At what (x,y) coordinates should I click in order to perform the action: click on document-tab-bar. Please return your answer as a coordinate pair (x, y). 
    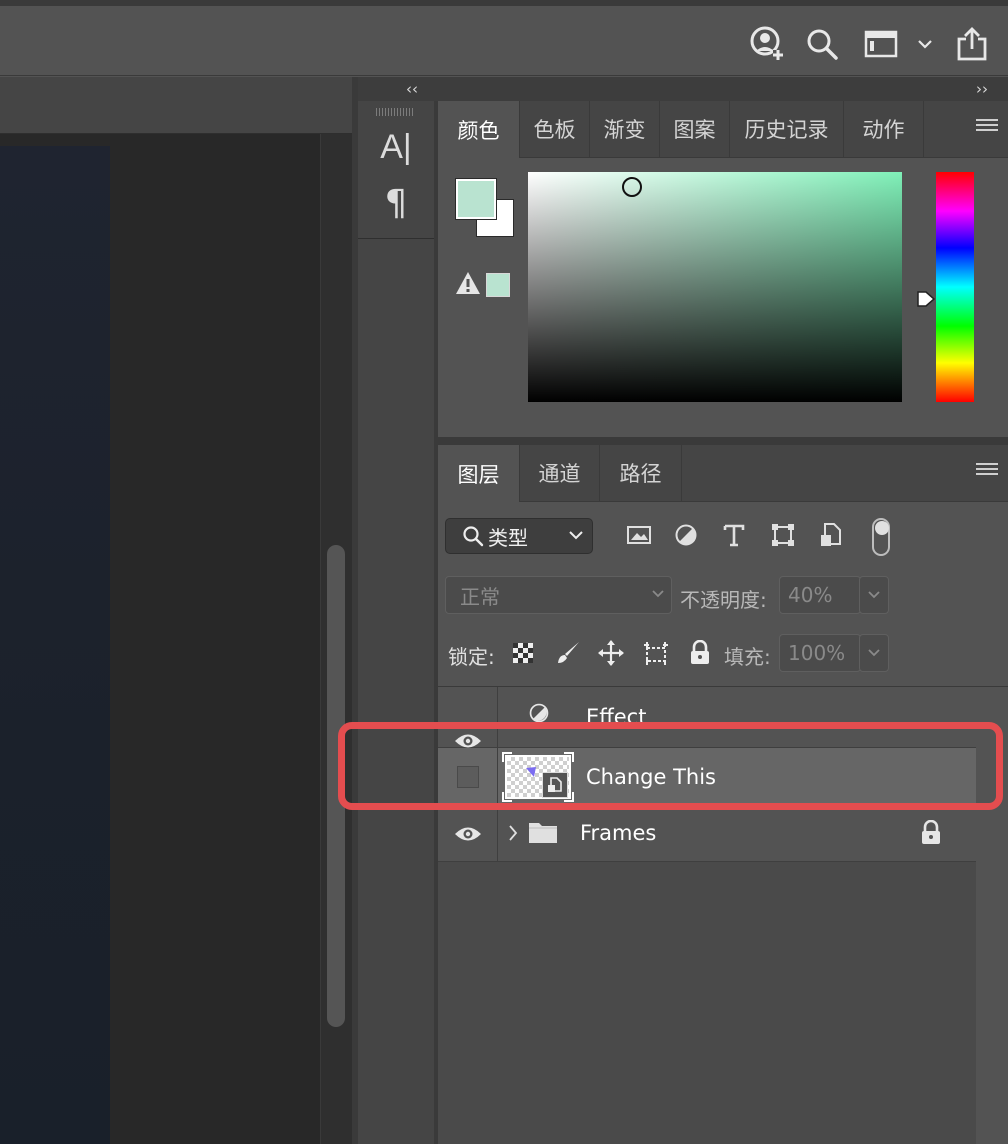
    Looking at the image, I should click on (176, 105).